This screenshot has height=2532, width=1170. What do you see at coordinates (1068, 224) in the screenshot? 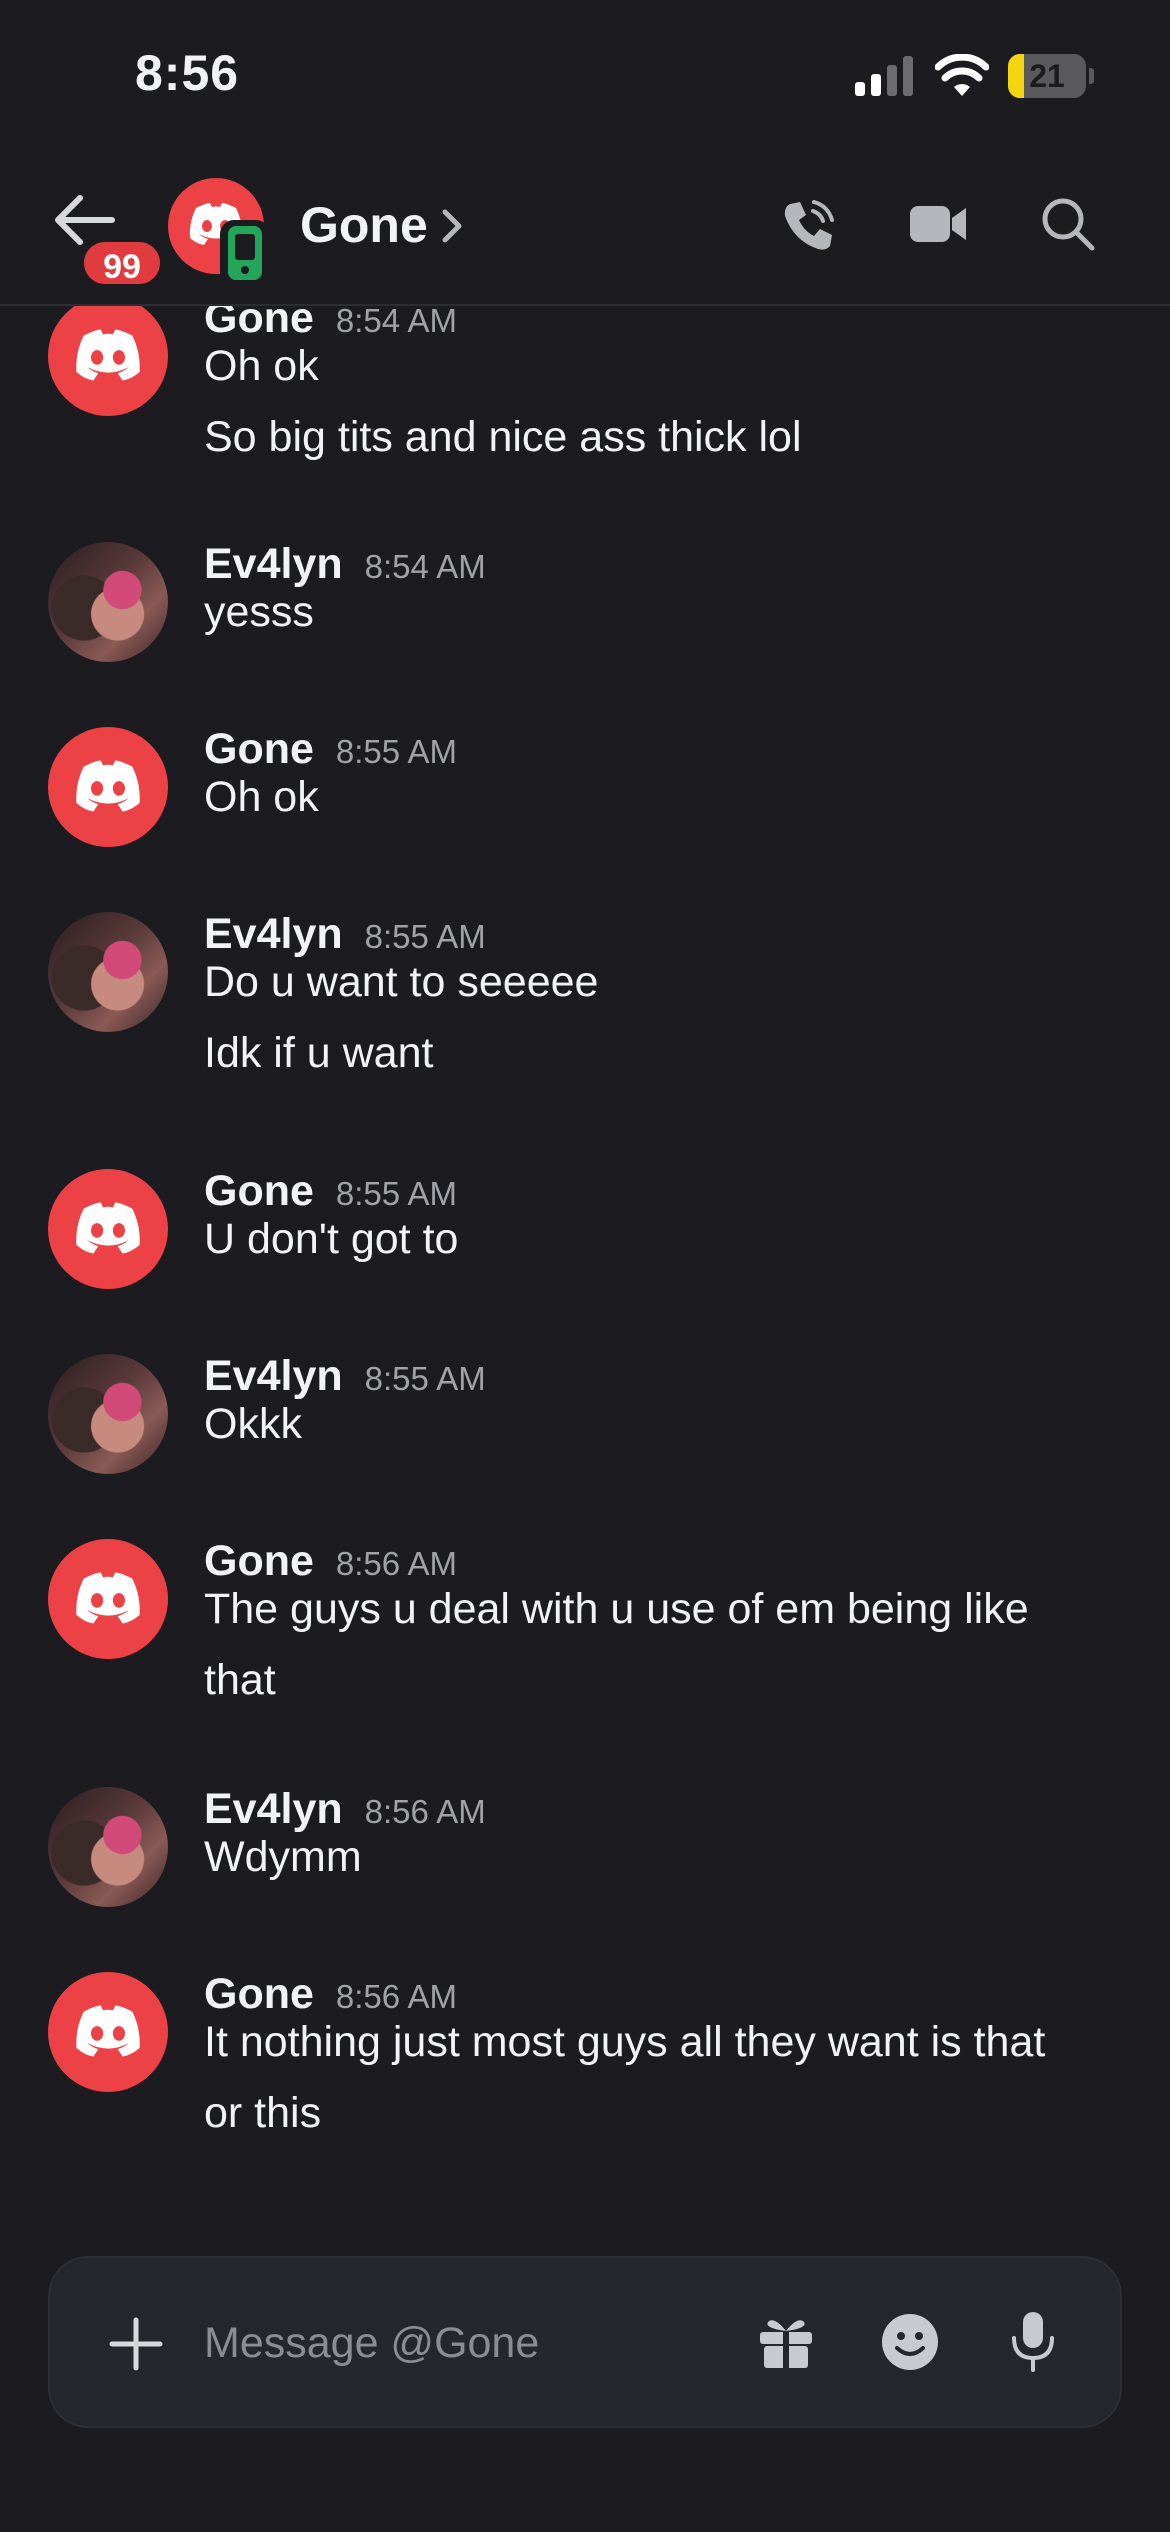
I see `search-icon` at bounding box center [1068, 224].